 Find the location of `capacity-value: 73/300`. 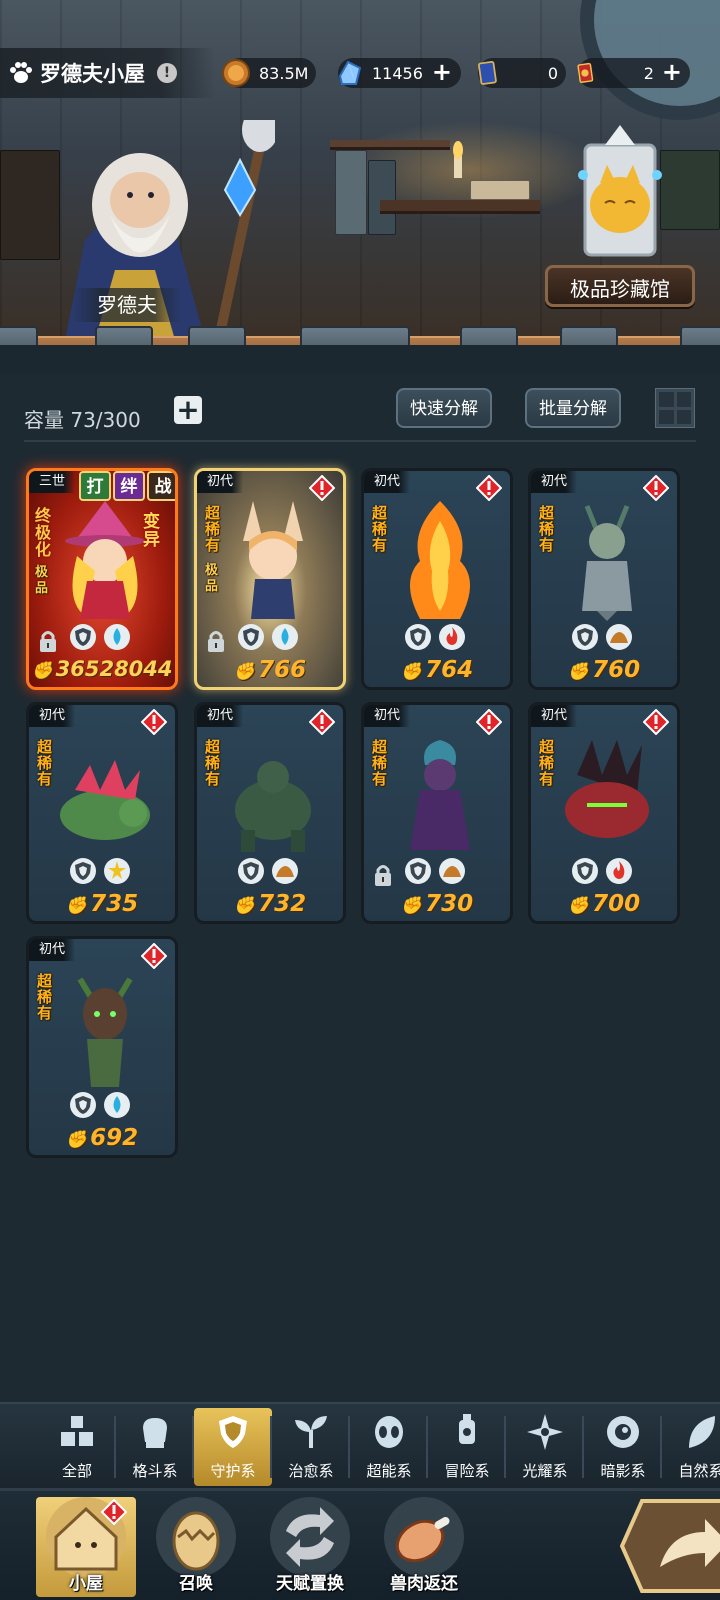

capacity-value: 73/300 is located at coordinates (105, 420).